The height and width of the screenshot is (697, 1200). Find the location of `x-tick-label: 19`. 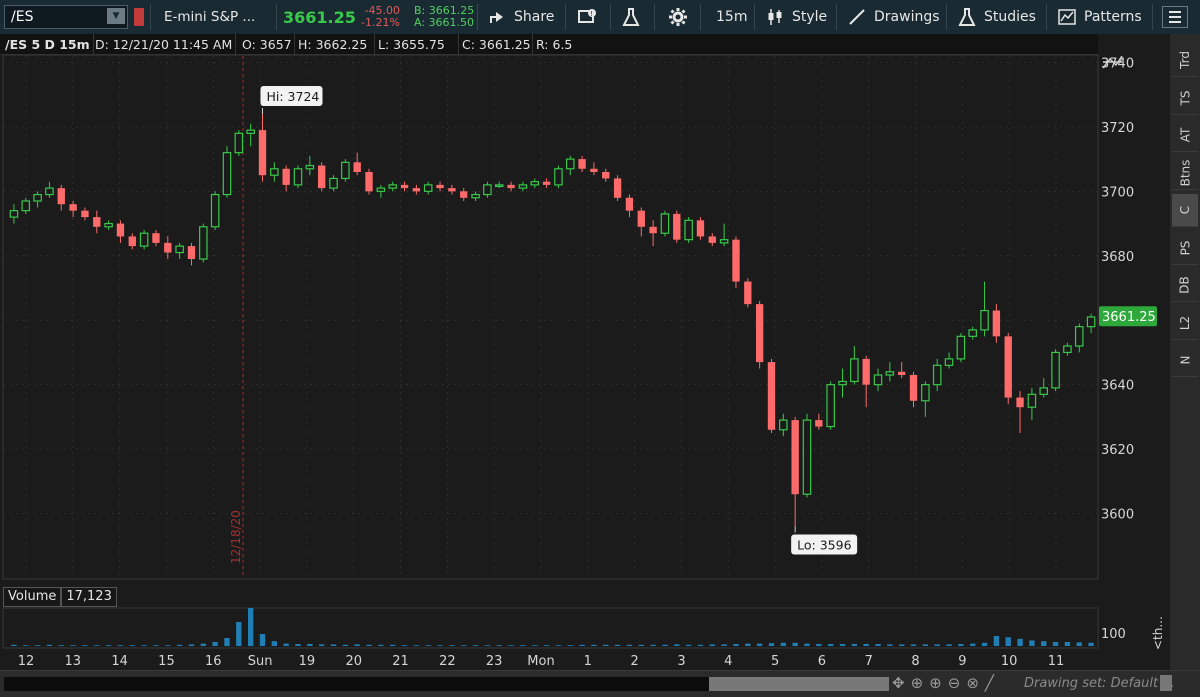

x-tick-label: 19 is located at coordinates (307, 661).